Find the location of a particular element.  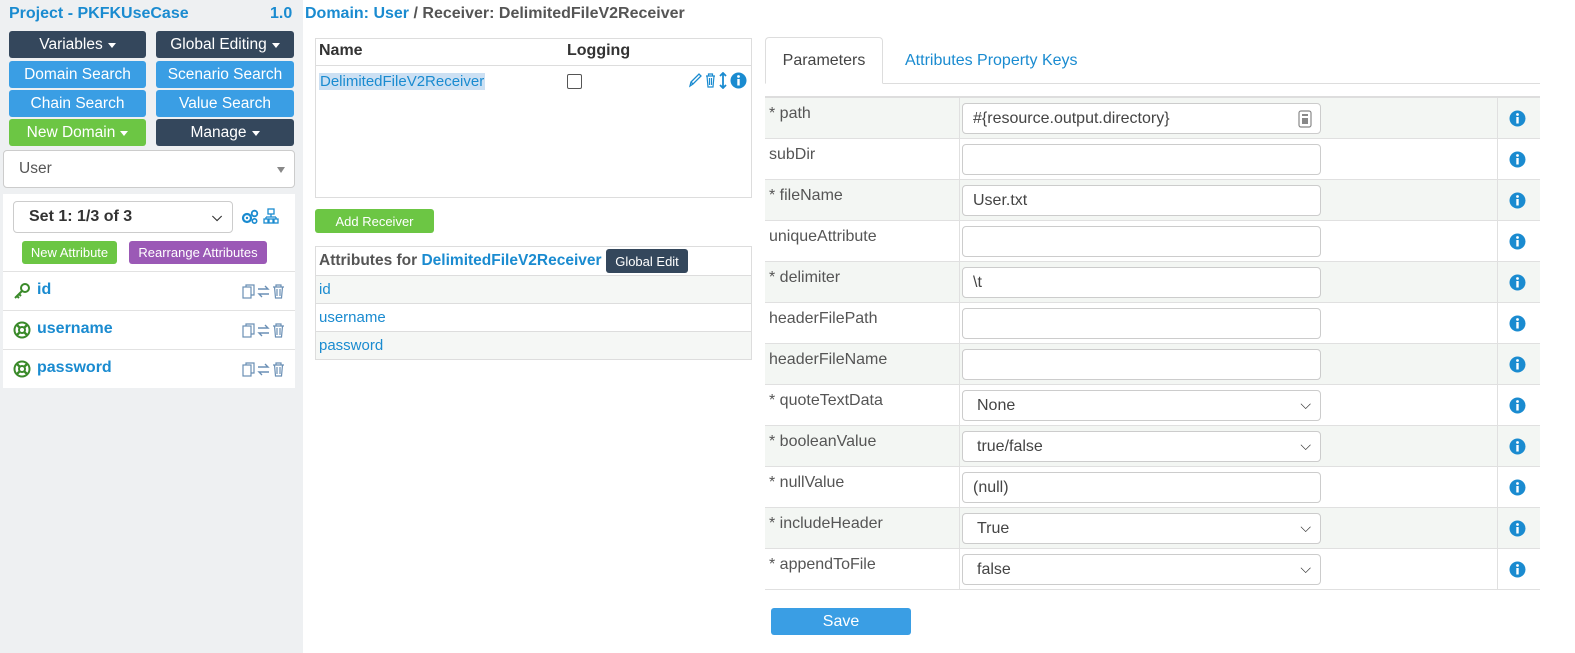

global-editing-button: Global Editing is located at coordinates (225, 44).